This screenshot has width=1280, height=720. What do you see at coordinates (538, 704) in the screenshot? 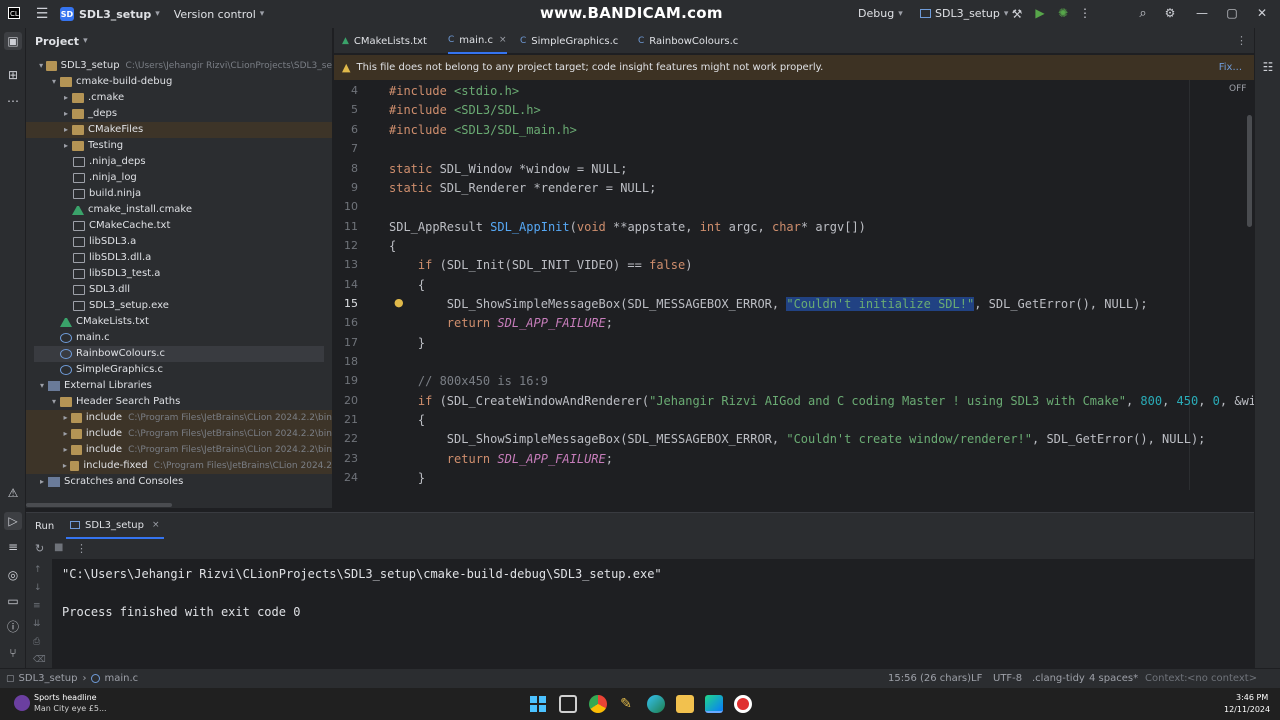
I see `windows-start-icon` at bounding box center [538, 704].